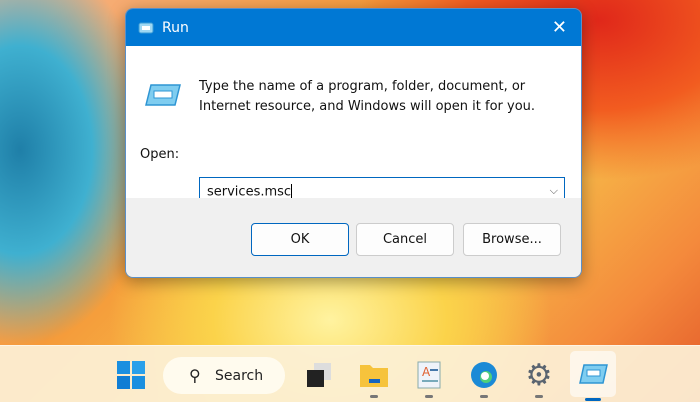 The image size is (700, 402). I want to click on start-button, so click(131, 375).